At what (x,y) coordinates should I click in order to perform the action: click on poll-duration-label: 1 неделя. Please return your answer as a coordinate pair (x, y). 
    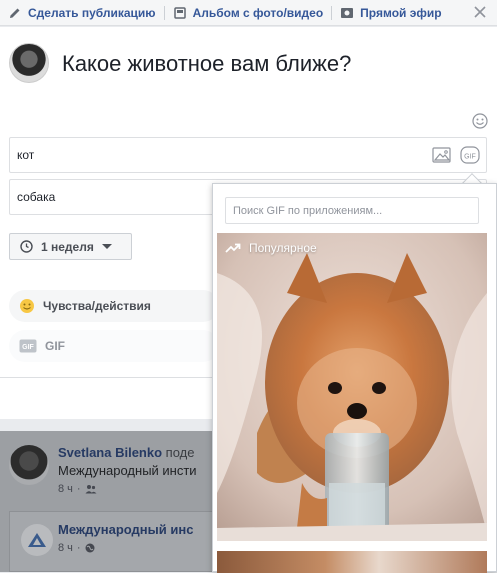
    Looking at the image, I should click on (67, 246).